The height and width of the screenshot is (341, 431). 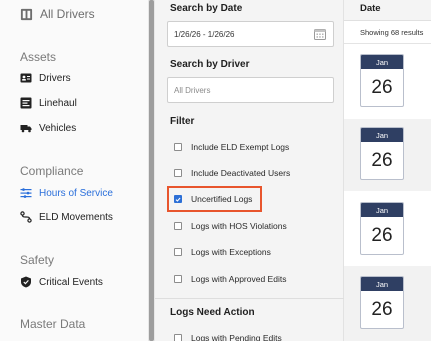 I want to click on filter-option-label: Logs with Pending Edits, so click(x=236, y=337).